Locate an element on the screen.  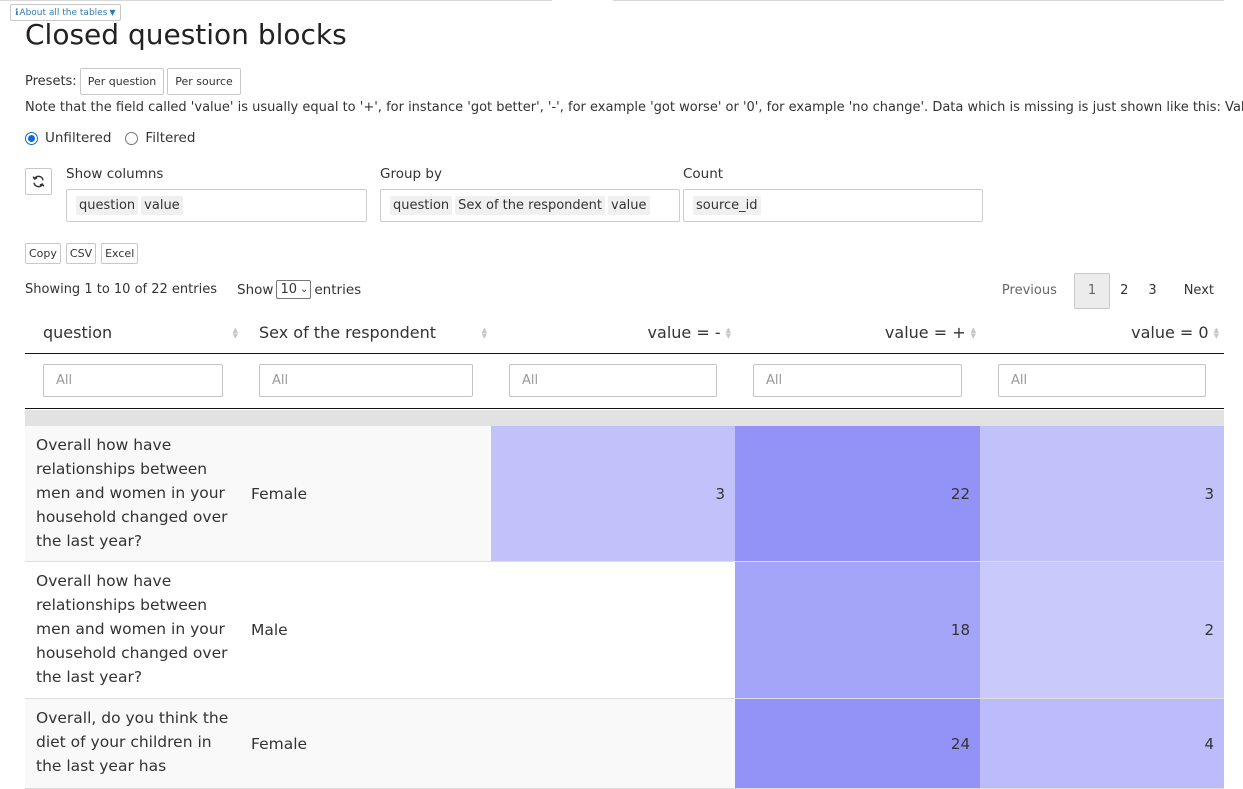
page-length-select: 10 ⌄ is located at coordinates (294, 289).